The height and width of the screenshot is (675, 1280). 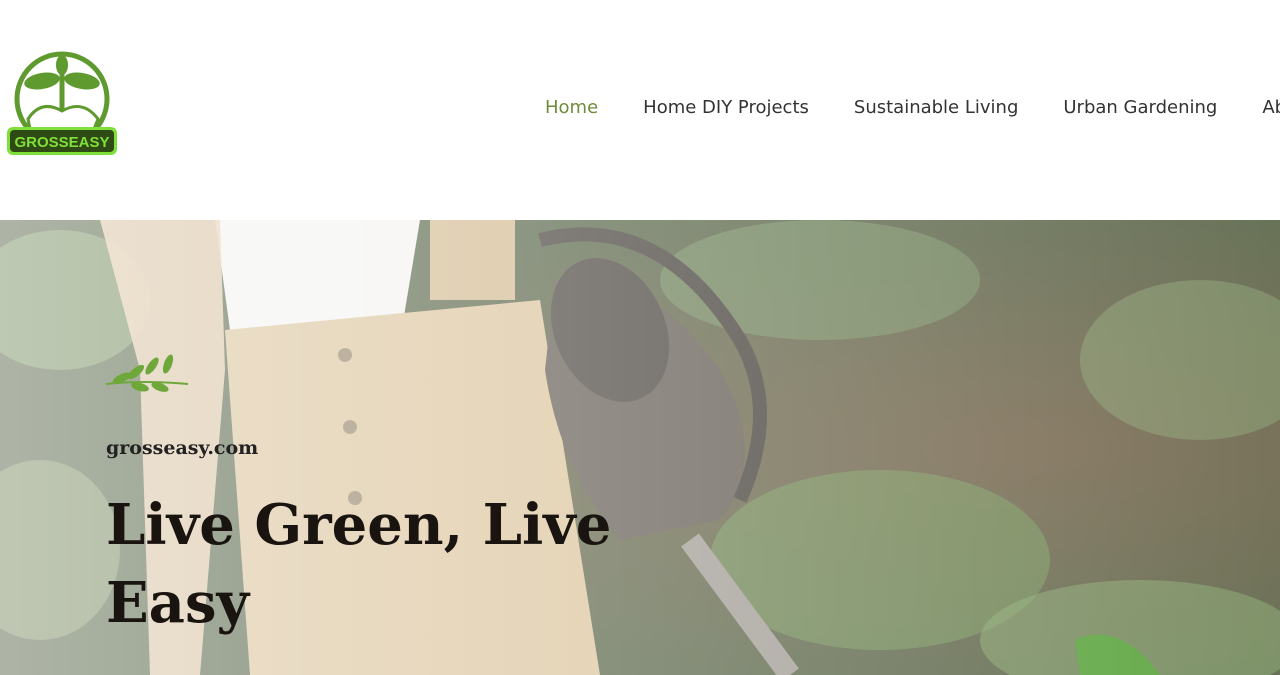 What do you see at coordinates (61, 142) in the screenshot?
I see `logo-text: GROSSEASY` at bounding box center [61, 142].